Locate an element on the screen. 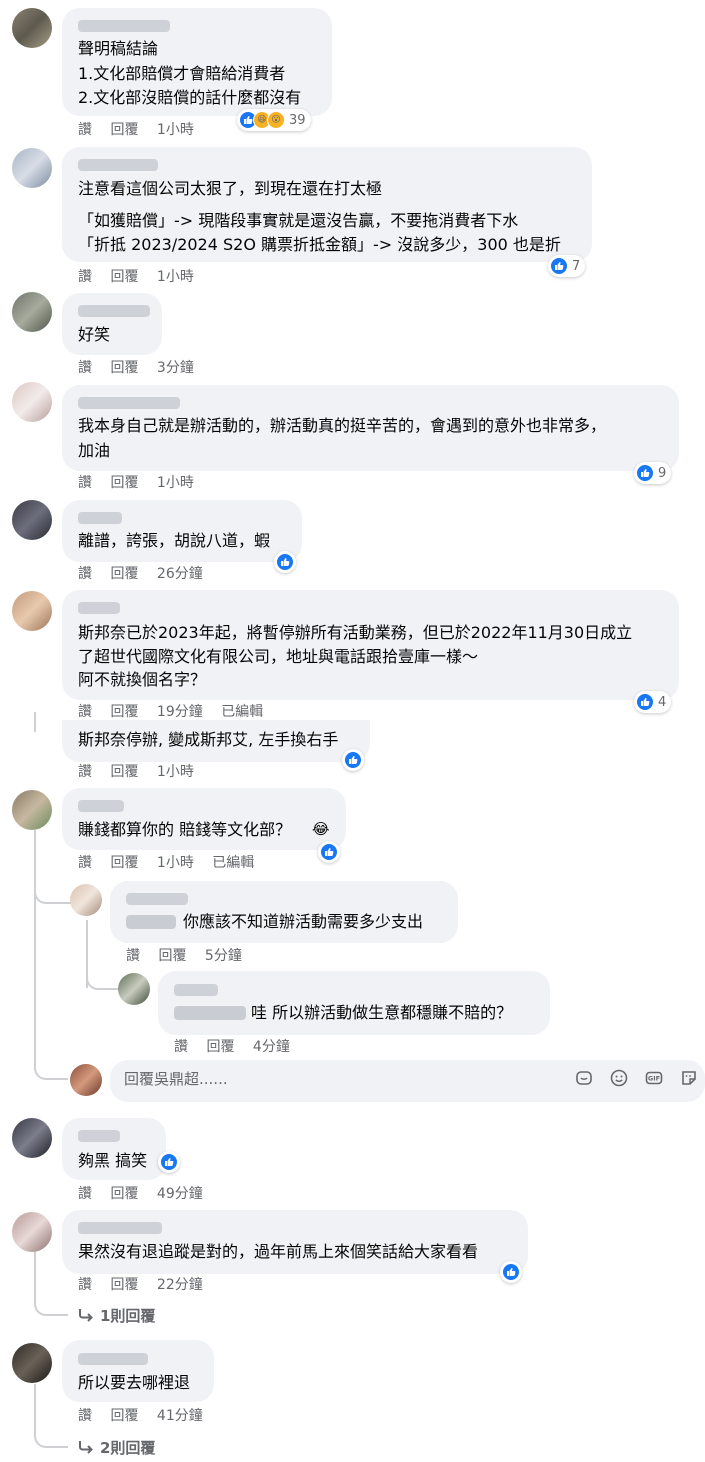 The width and height of the screenshot is (705, 1462). wow-icon: 😮 is located at coordinates (276, 120).